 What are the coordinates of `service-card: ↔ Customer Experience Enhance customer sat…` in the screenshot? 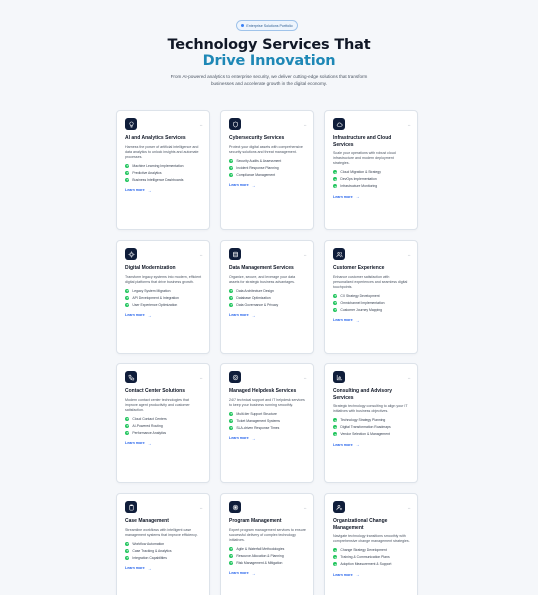 It's located at (371, 297).